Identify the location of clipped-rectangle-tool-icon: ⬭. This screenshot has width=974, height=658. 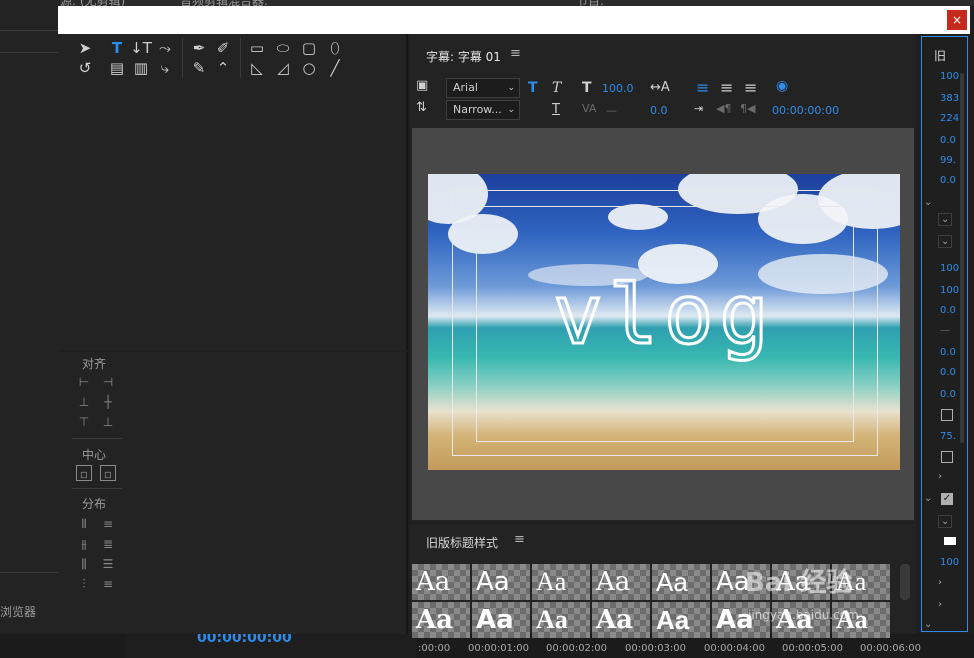
(283, 48).